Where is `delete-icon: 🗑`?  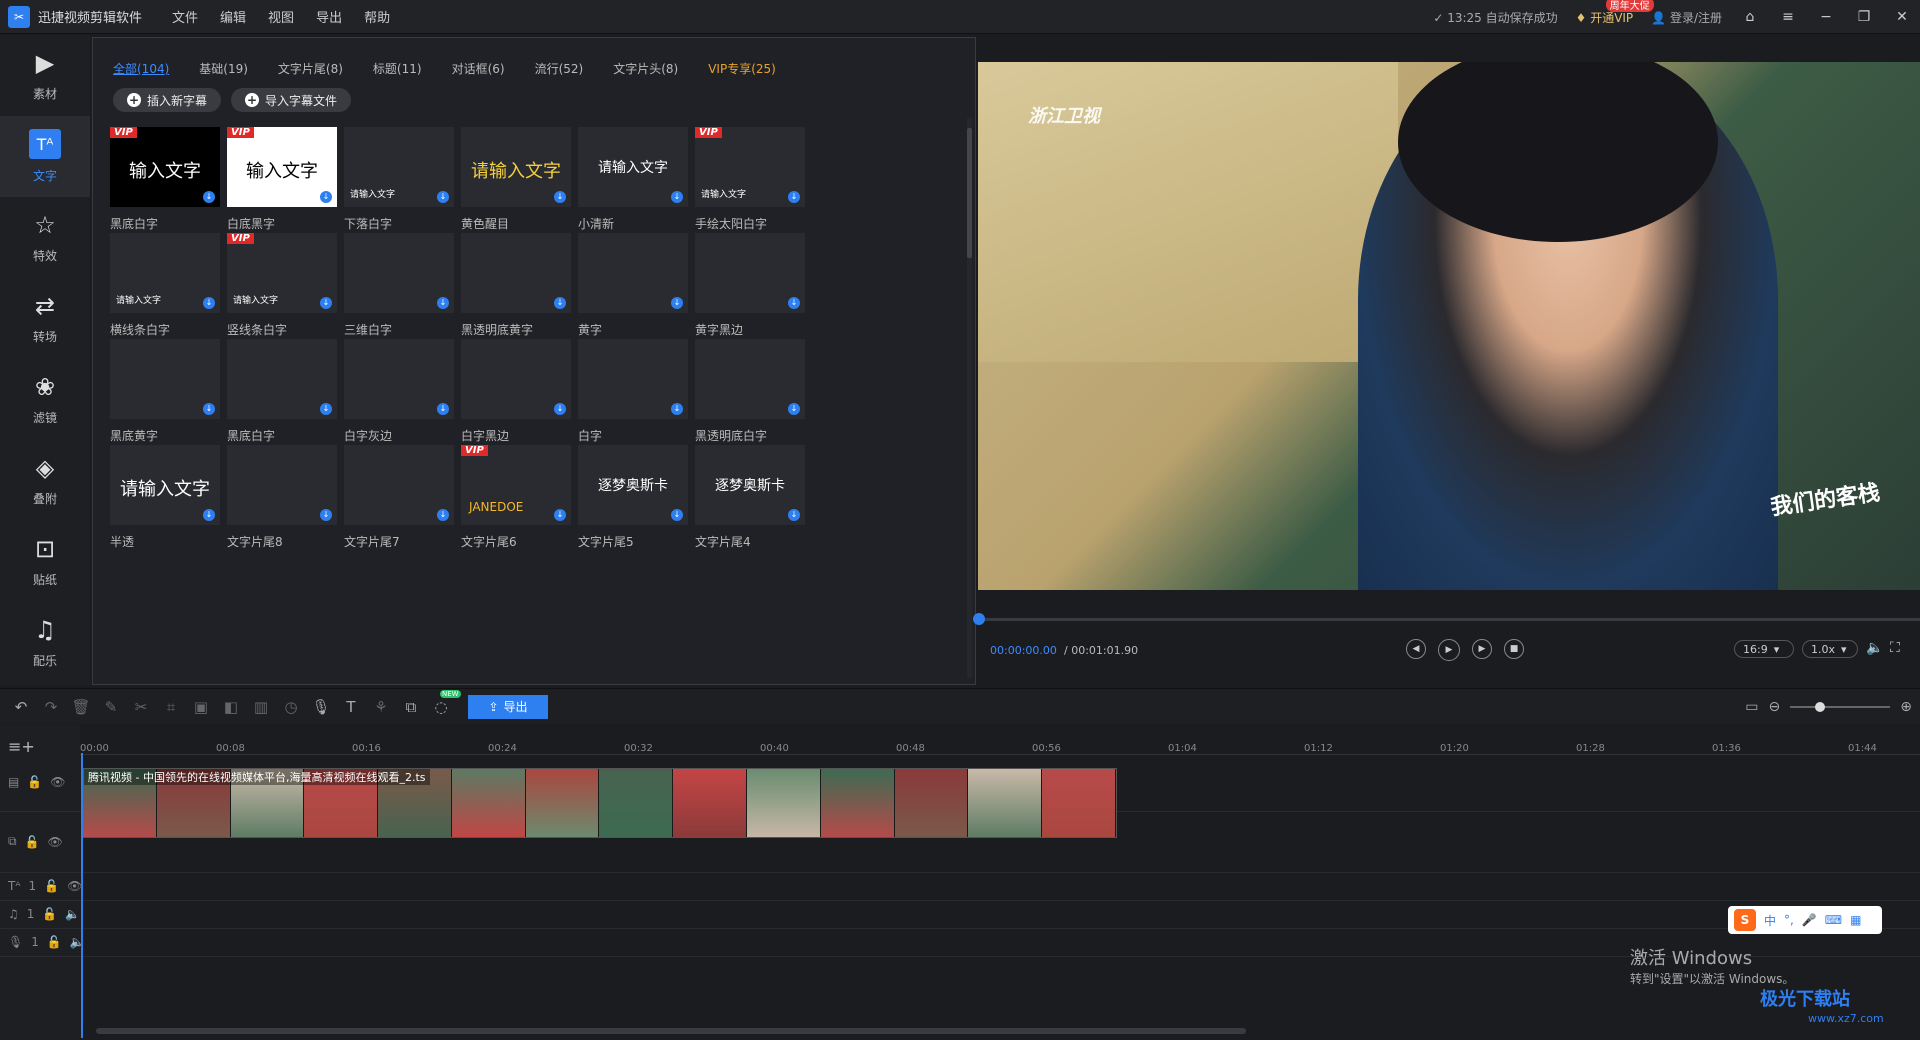
delete-icon: 🗑 is located at coordinates (81, 707).